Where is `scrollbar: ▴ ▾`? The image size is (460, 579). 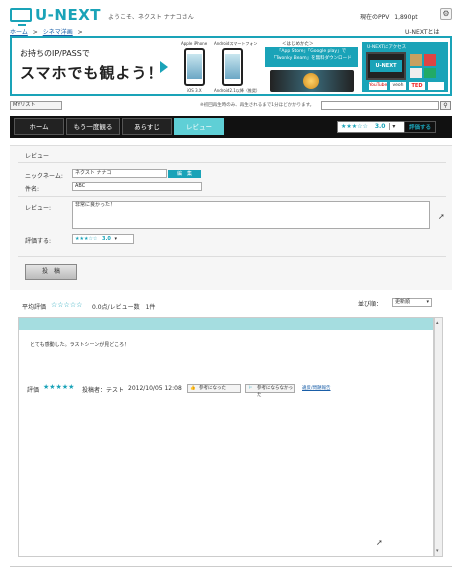 scrollbar: ▴ ▾ is located at coordinates (438, 437).